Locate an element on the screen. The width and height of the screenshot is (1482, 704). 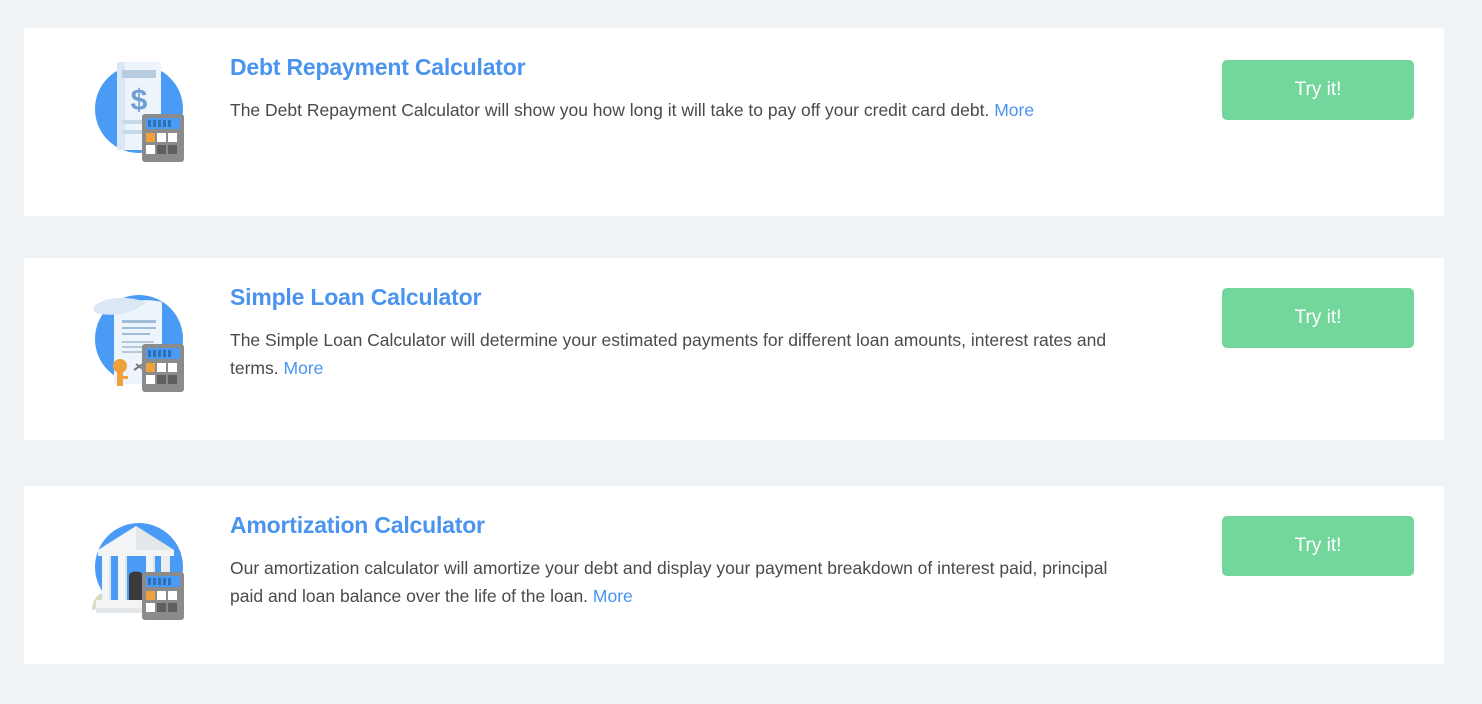
page-title: Amortization Calculator is located at coordinates (357, 525).